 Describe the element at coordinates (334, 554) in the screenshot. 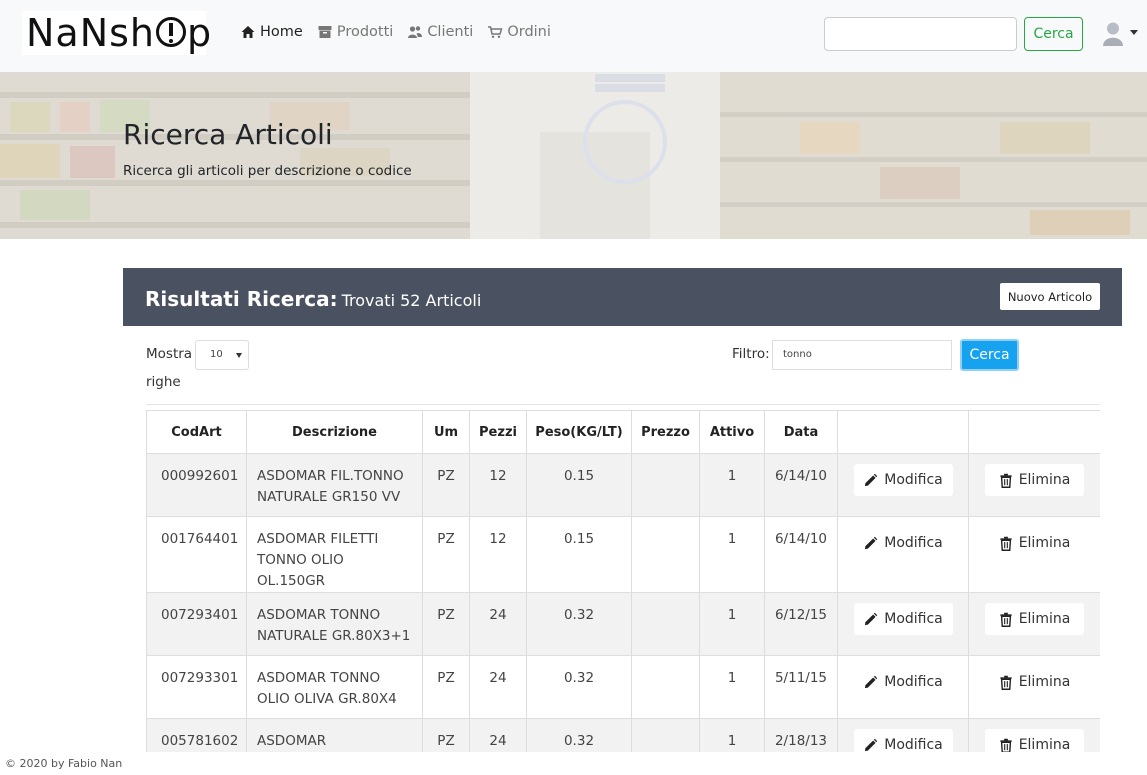

I see `cell-descrizione: ASDOMAR FILETTI TONNO OLIO OL.150GR` at that location.